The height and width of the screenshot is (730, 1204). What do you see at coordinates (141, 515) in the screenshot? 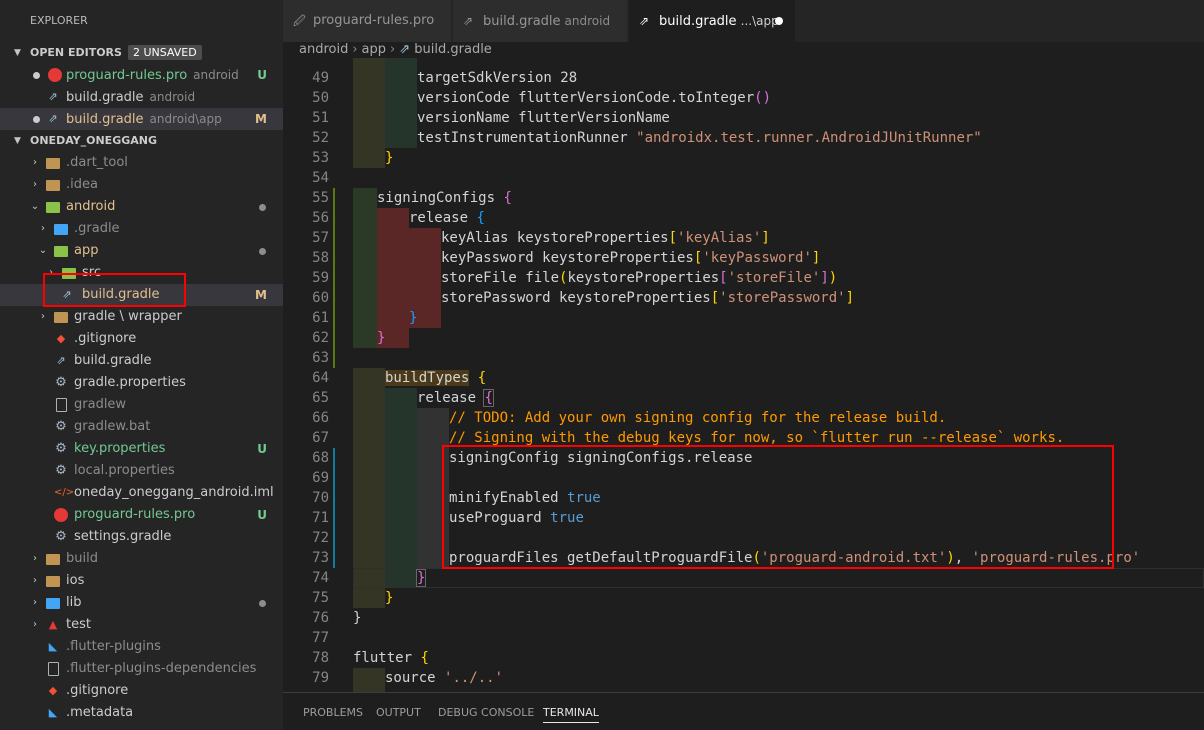
I see `tree-item-proguard: proguard-rules.pro U` at bounding box center [141, 515].